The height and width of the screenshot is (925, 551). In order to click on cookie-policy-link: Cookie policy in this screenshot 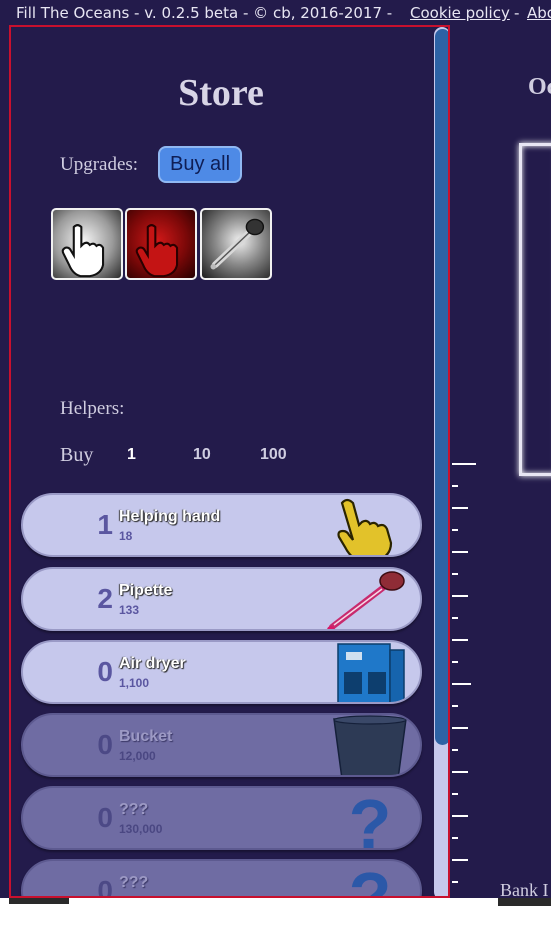, I will do `click(460, 13)`.